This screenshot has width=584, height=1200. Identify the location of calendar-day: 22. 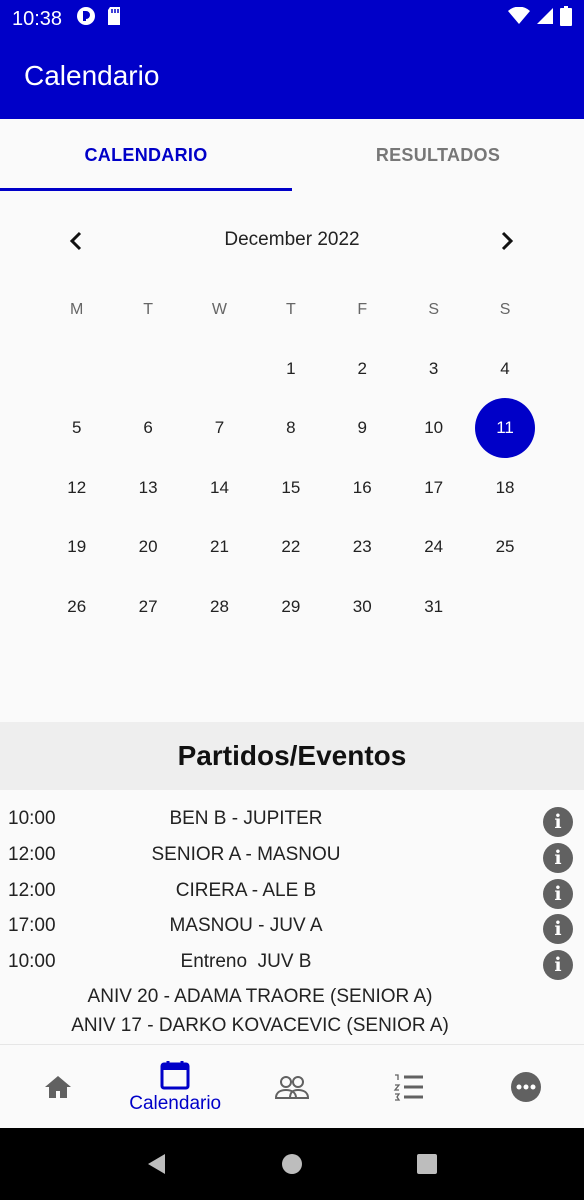
(290, 548).